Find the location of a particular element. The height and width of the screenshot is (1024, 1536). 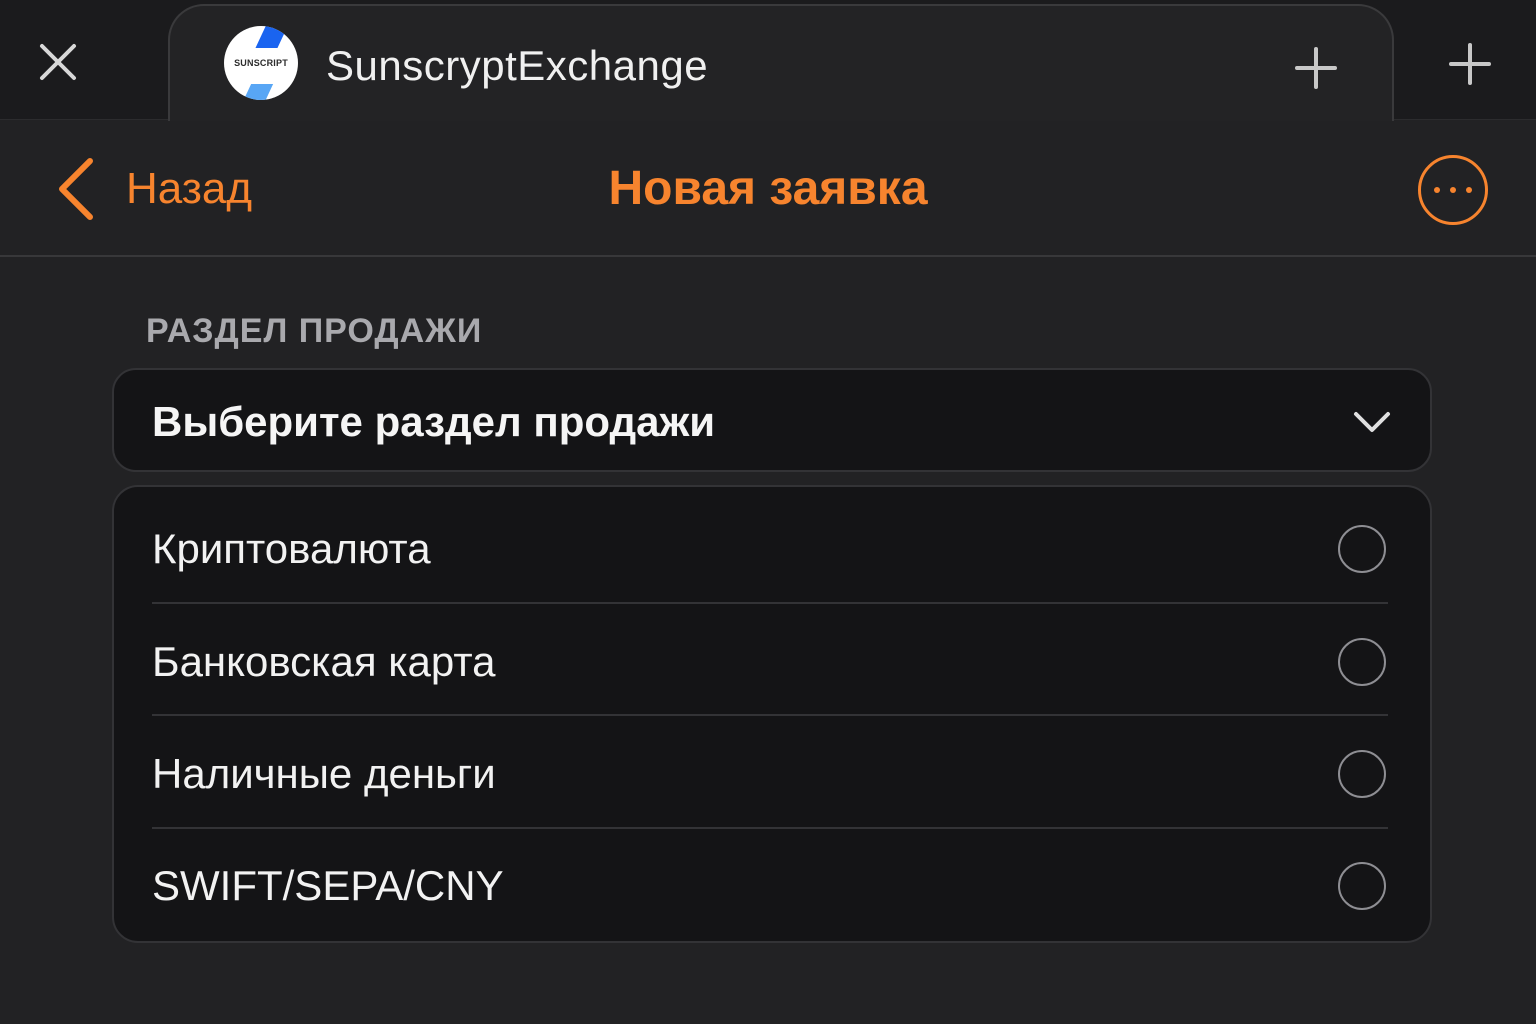

close-icon is located at coordinates (58, 62).